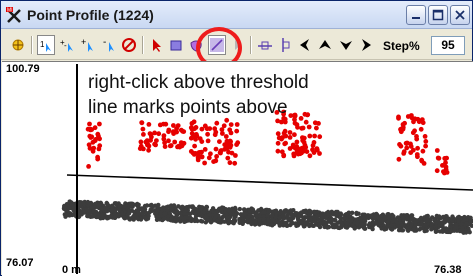  What do you see at coordinates (265, 45) in the screenshot?
I see `align-horizontal-button` at bounding box center [265, 45].